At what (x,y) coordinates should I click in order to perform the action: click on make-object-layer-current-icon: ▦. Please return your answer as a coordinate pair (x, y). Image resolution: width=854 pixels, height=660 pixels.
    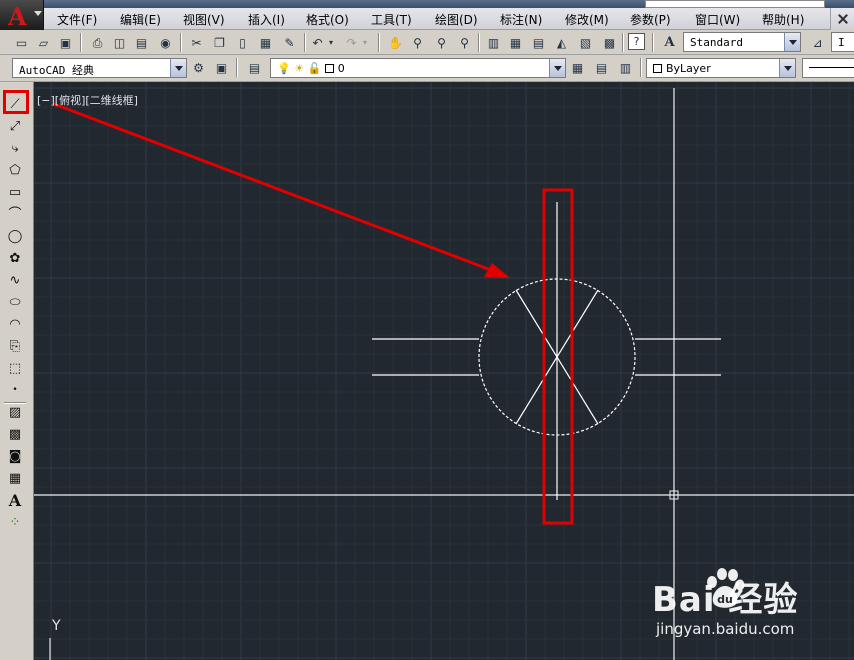
    Looking at the image, I should click on (577, 67).